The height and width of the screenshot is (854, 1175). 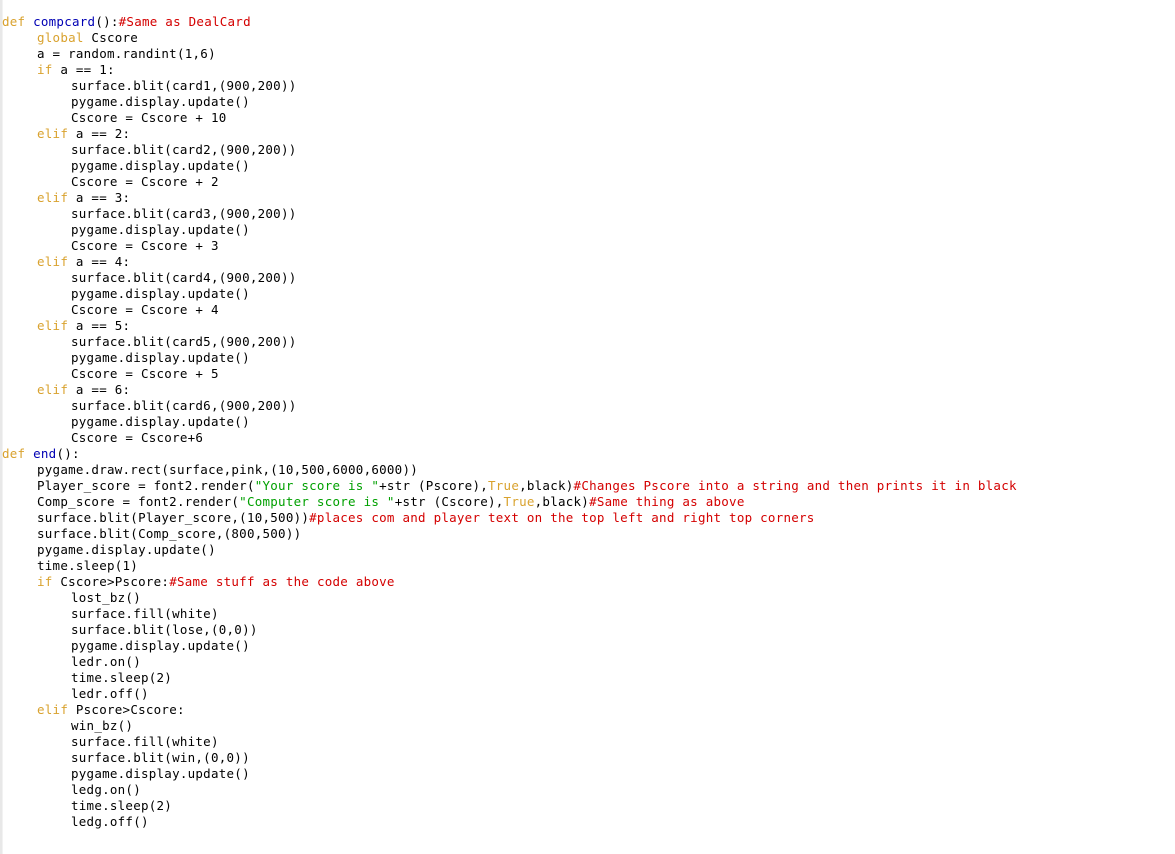 What do you see at coordinates (122, 677) in the screenshot?
I see `code-token-plain: time.sleep(2)` at bounding box center [122, 677].